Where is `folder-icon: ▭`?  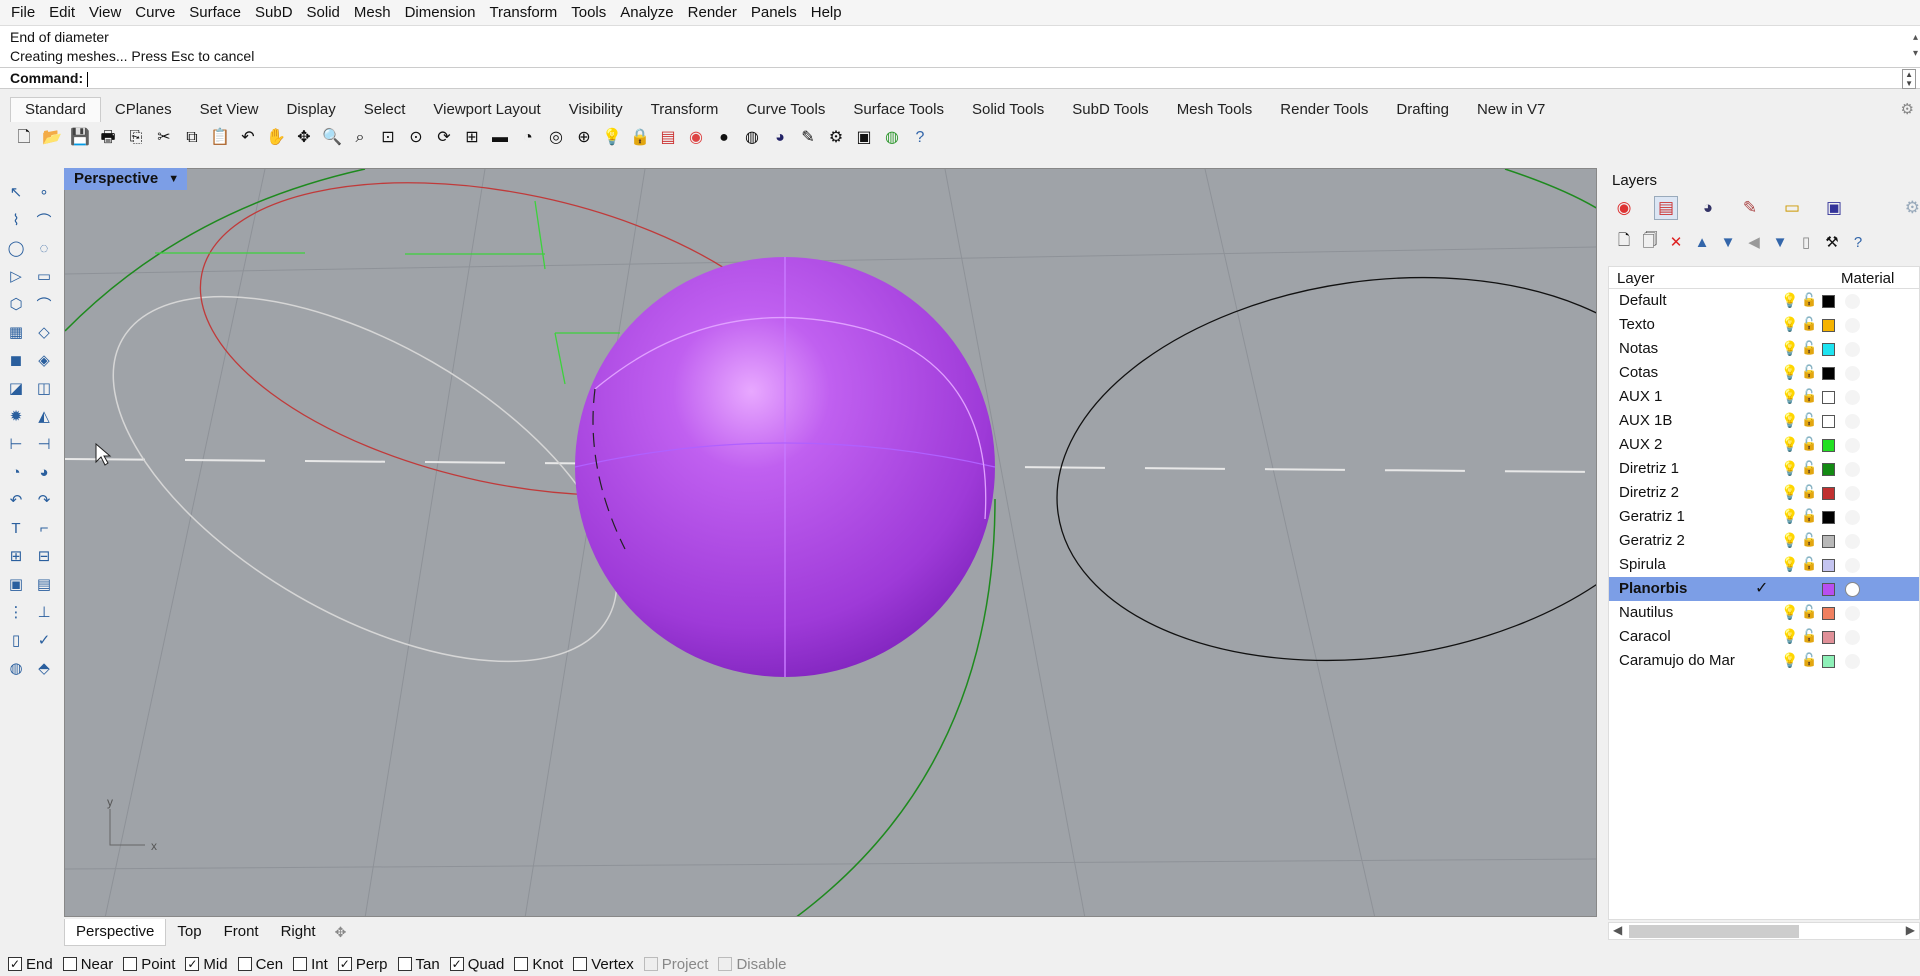
folder-icon: ▭ is located at coordinates (1792, 208).